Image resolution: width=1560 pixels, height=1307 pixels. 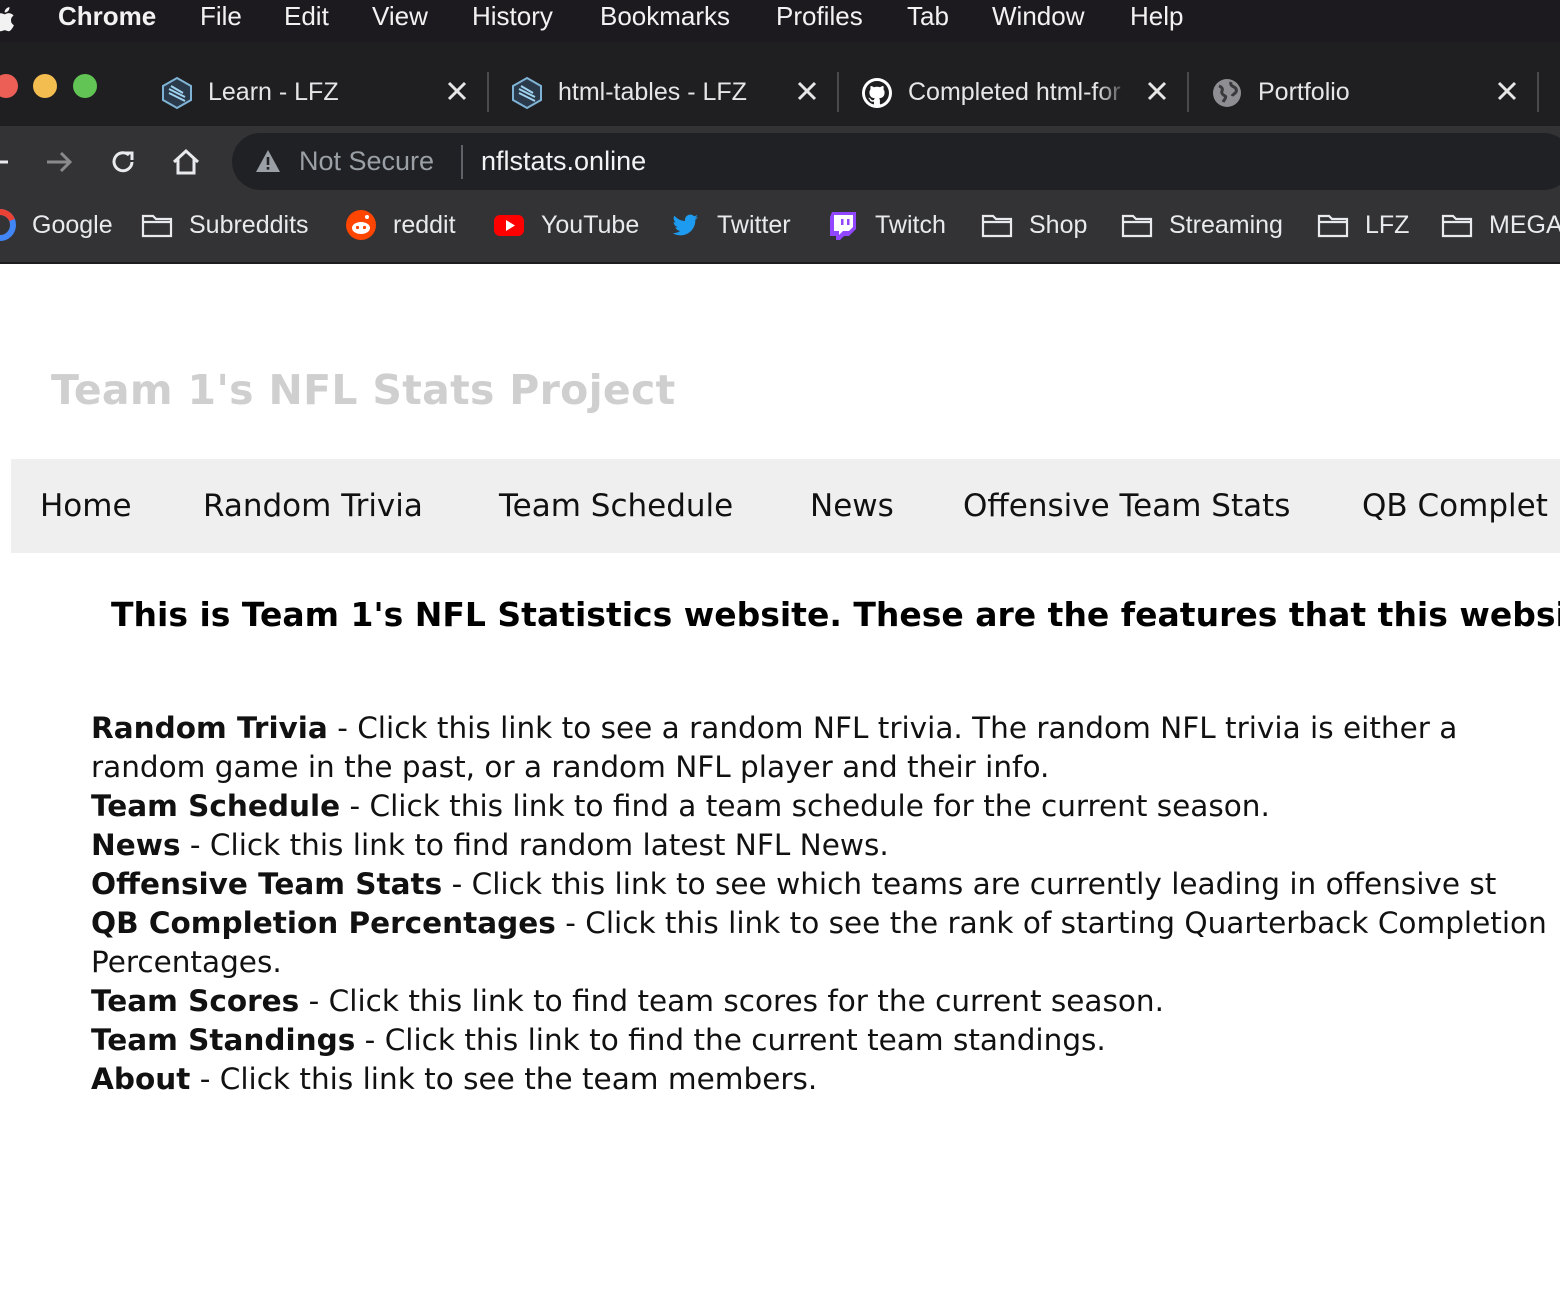 I want to click on bookmark-label: Shop, so click(x=1058, y=224).